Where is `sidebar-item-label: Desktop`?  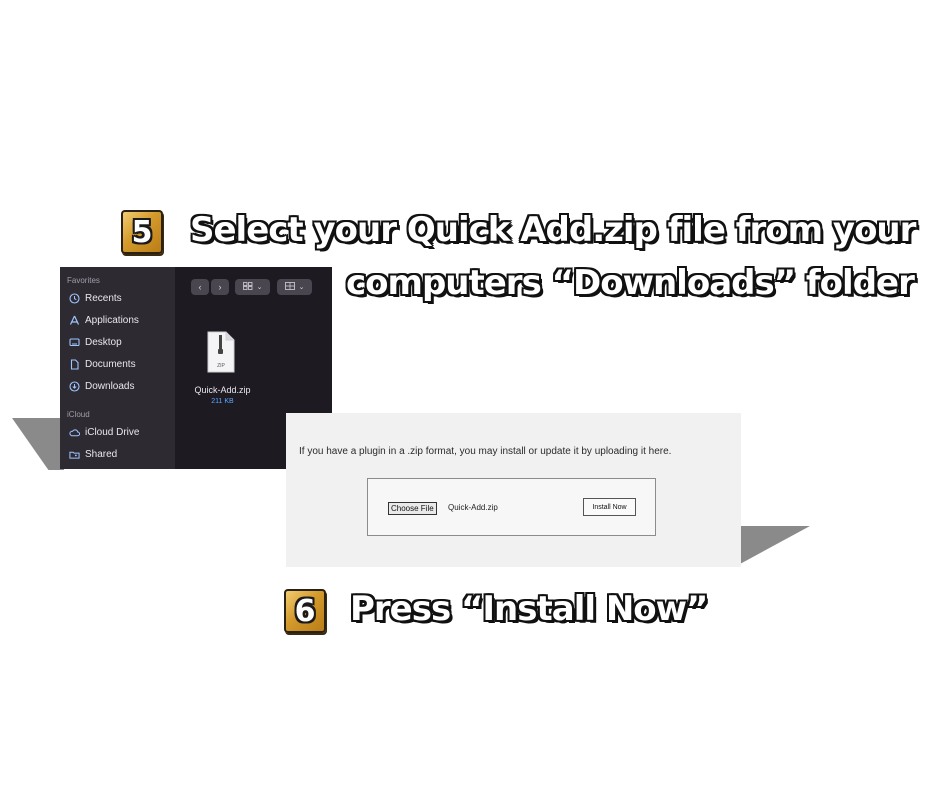
sidebar-item-label: Desktop is located at coordinates (103, 342).